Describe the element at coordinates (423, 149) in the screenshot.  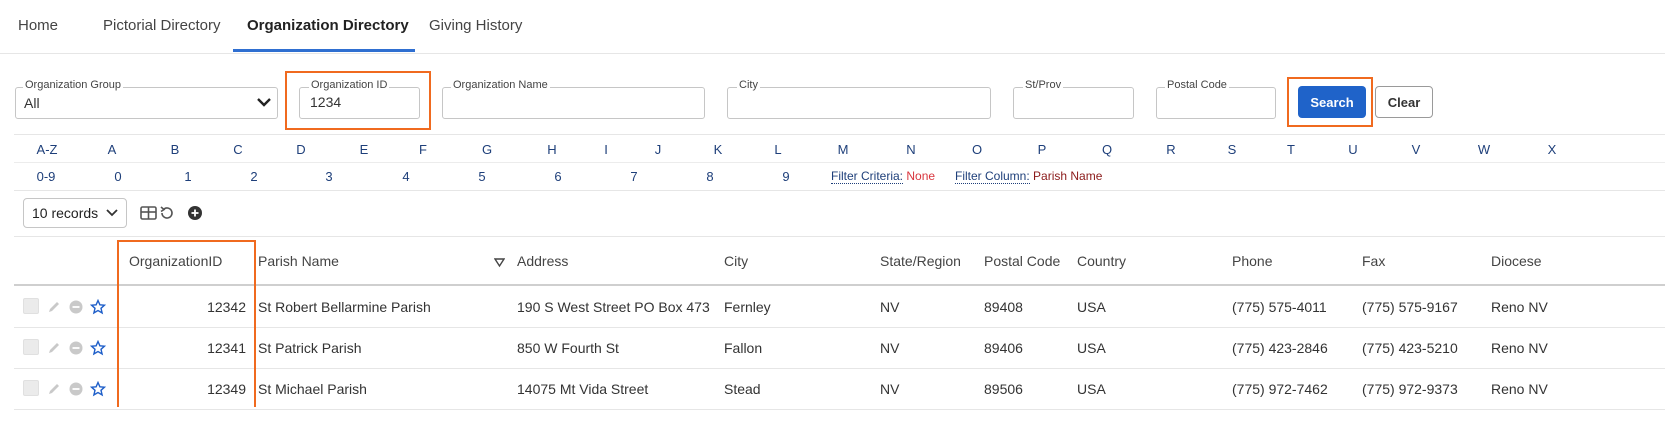
I see `alpha-letter-f: F` at that location.